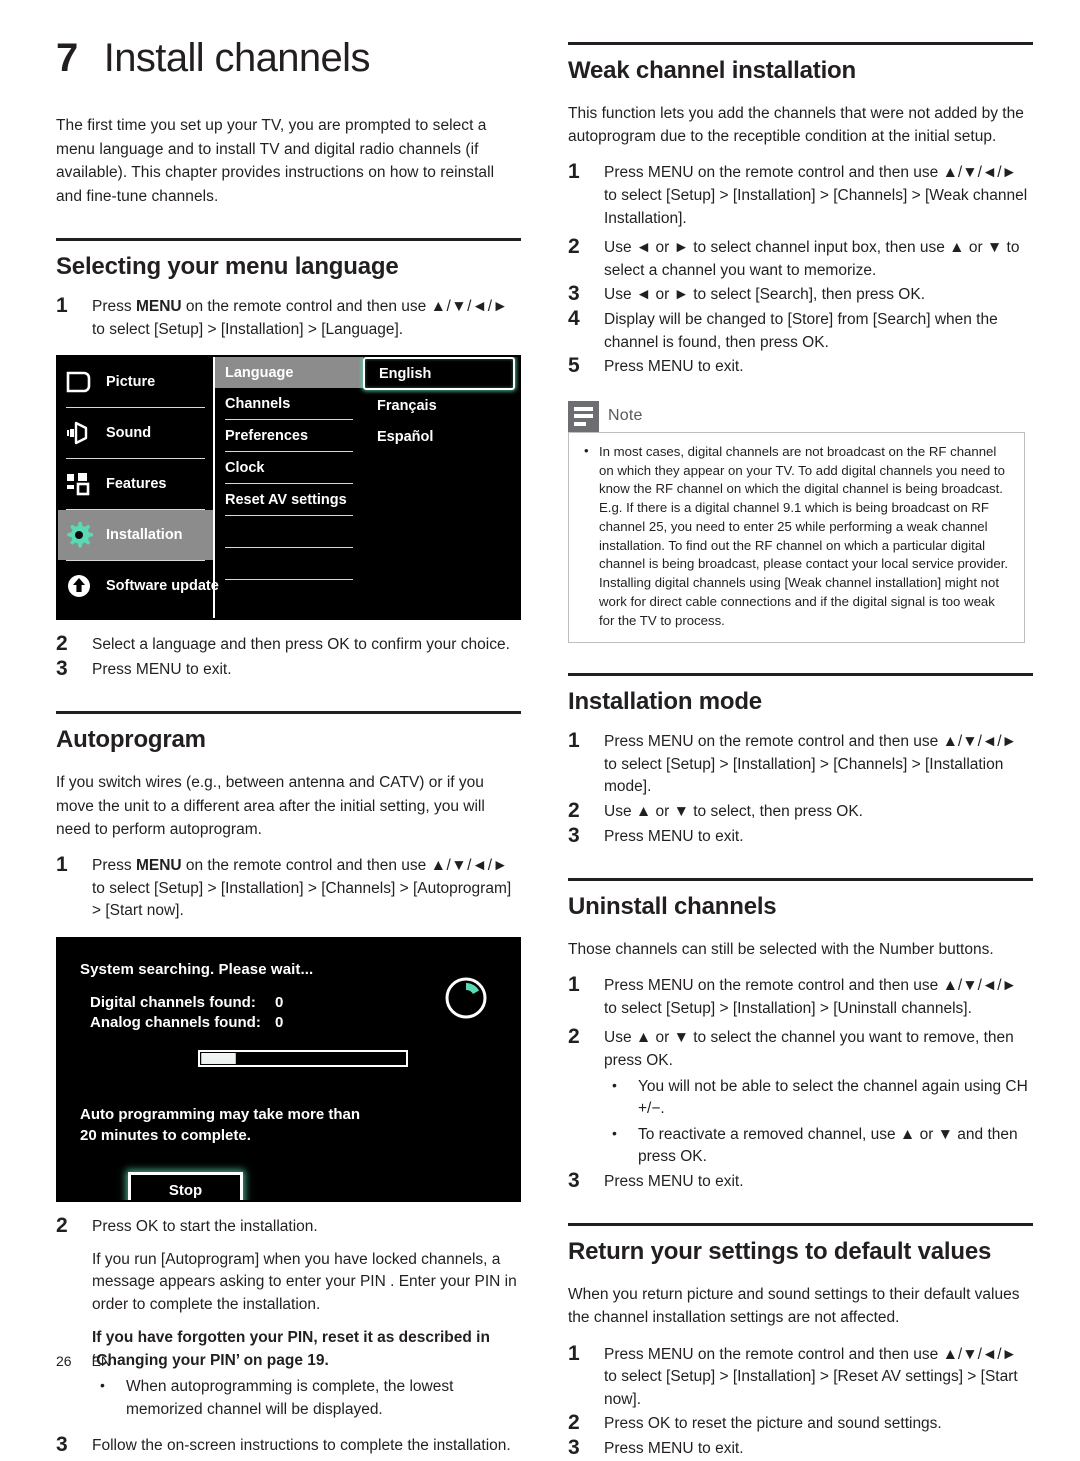 This screenshot has height=1461, width=1080. What do you see at coordinates (289, 499) in the screenshot?
I see `menu-item-reset-av-settings: Reset AV settings` at bounding box center [289, 499].